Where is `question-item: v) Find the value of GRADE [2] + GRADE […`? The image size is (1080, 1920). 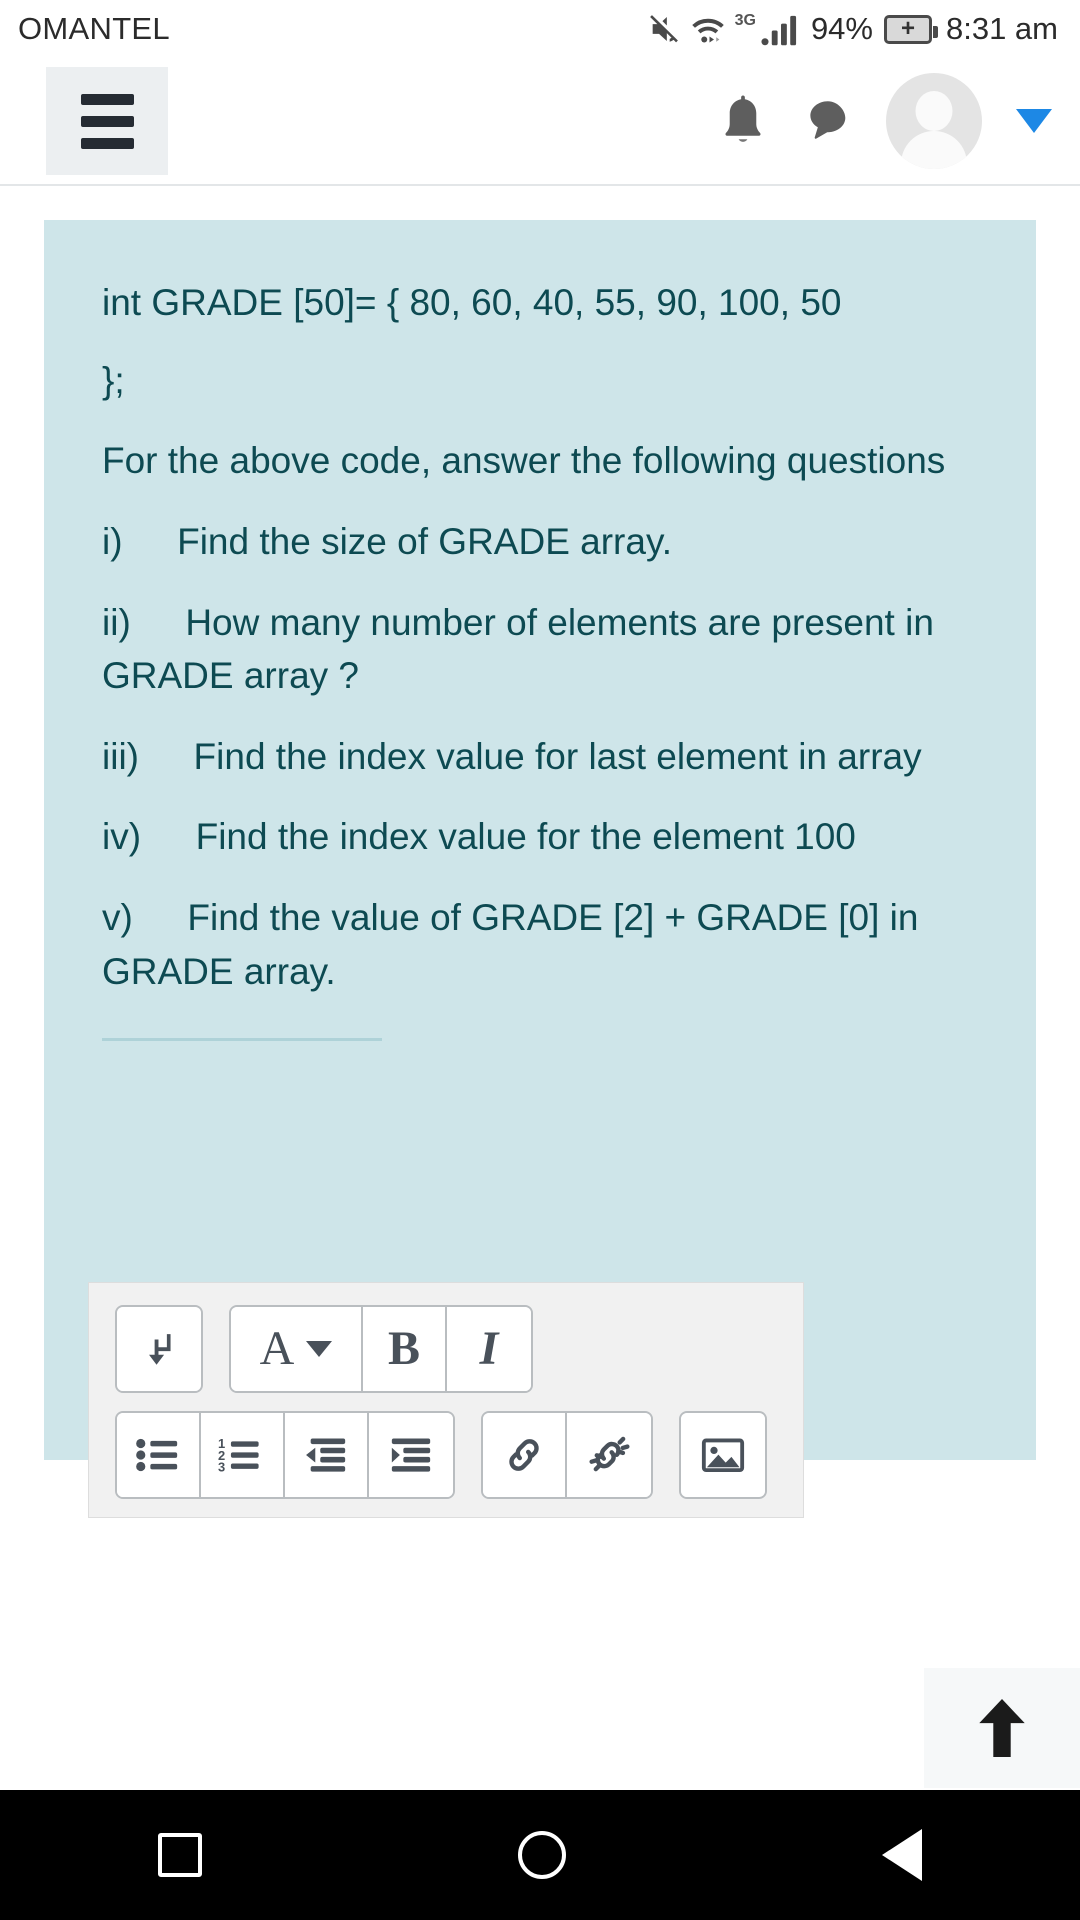
question-item: v) Find the value of GRADE [2] + GRADE [… is located at coordinates (540, 944).